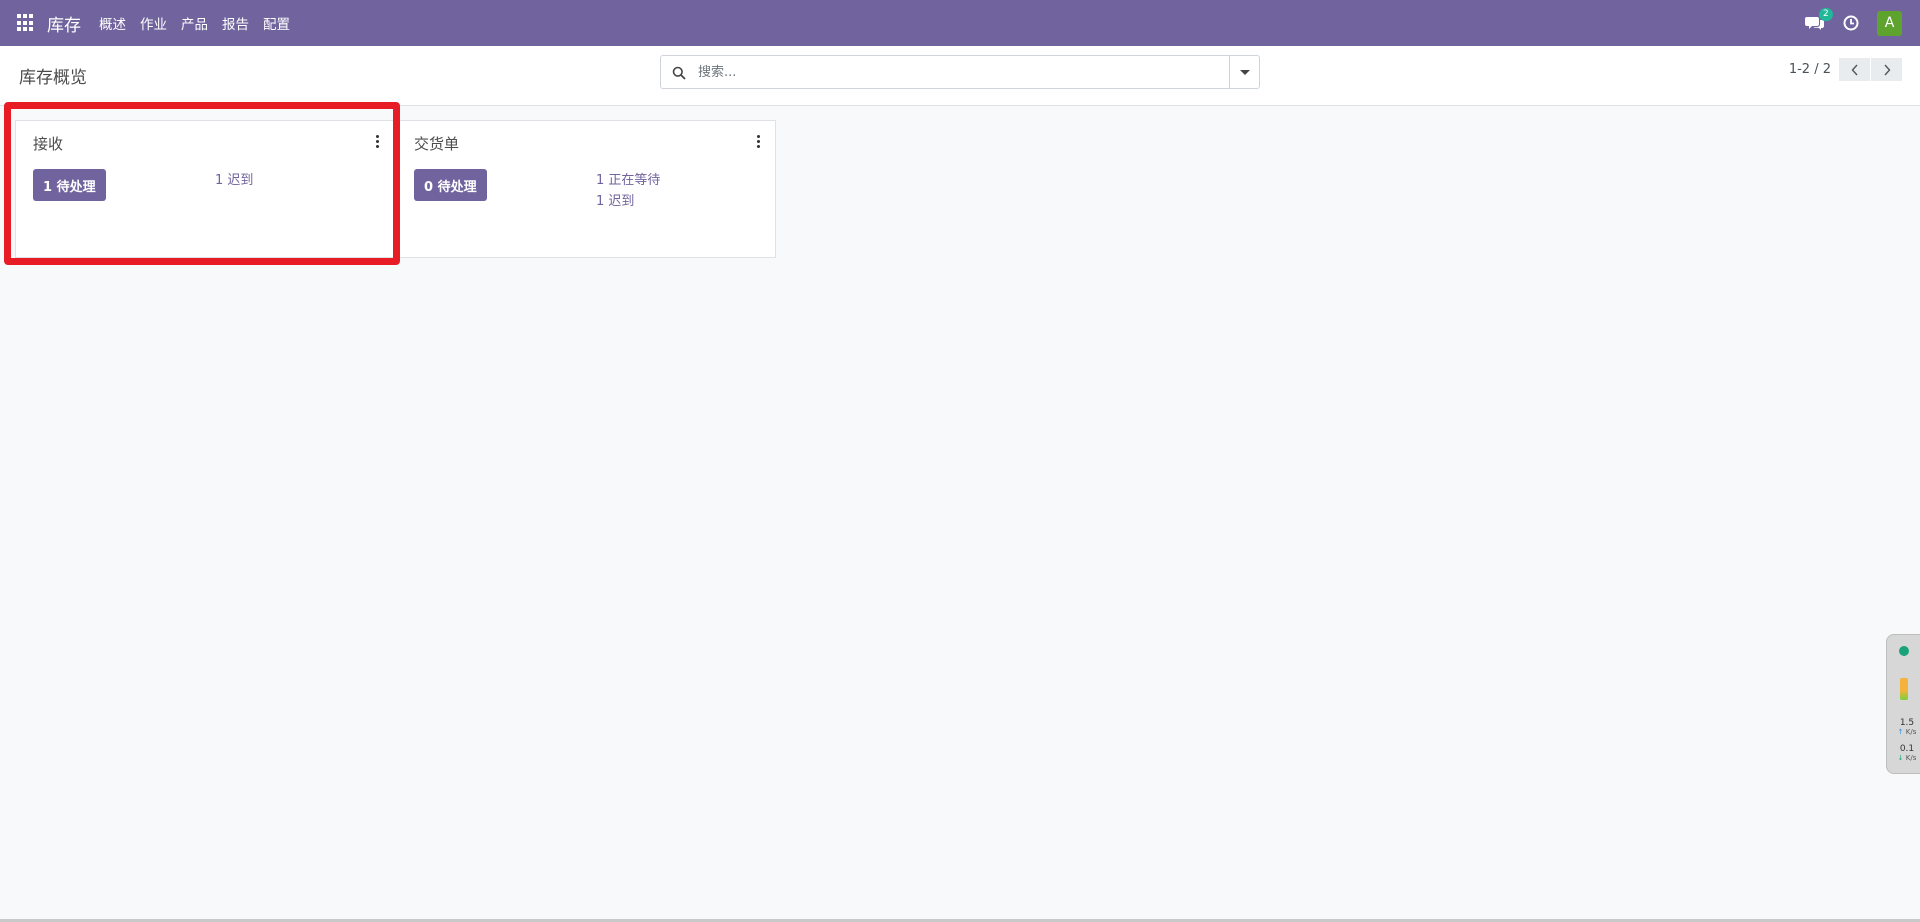 The height and width of the screenshot is (922, 1920). What do you see at coordinates (194, 23) in the screenshot?
I see `menu-item-products: 产品` at bounding box center [194, 23].